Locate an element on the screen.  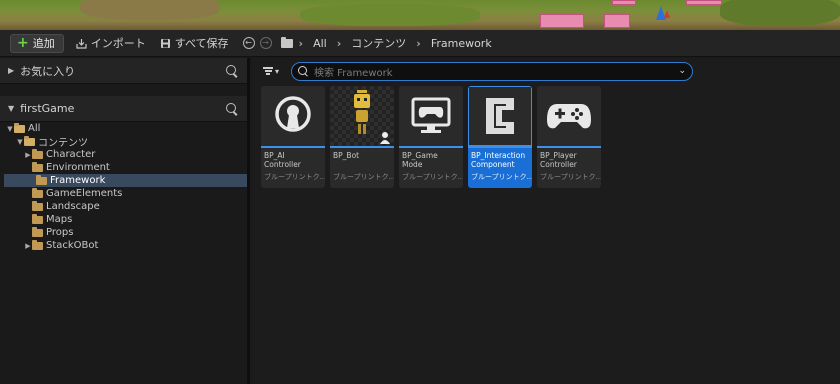
filter-bar: ▾ 検索 Framework ⌄ is located at coordinates (546, 71).